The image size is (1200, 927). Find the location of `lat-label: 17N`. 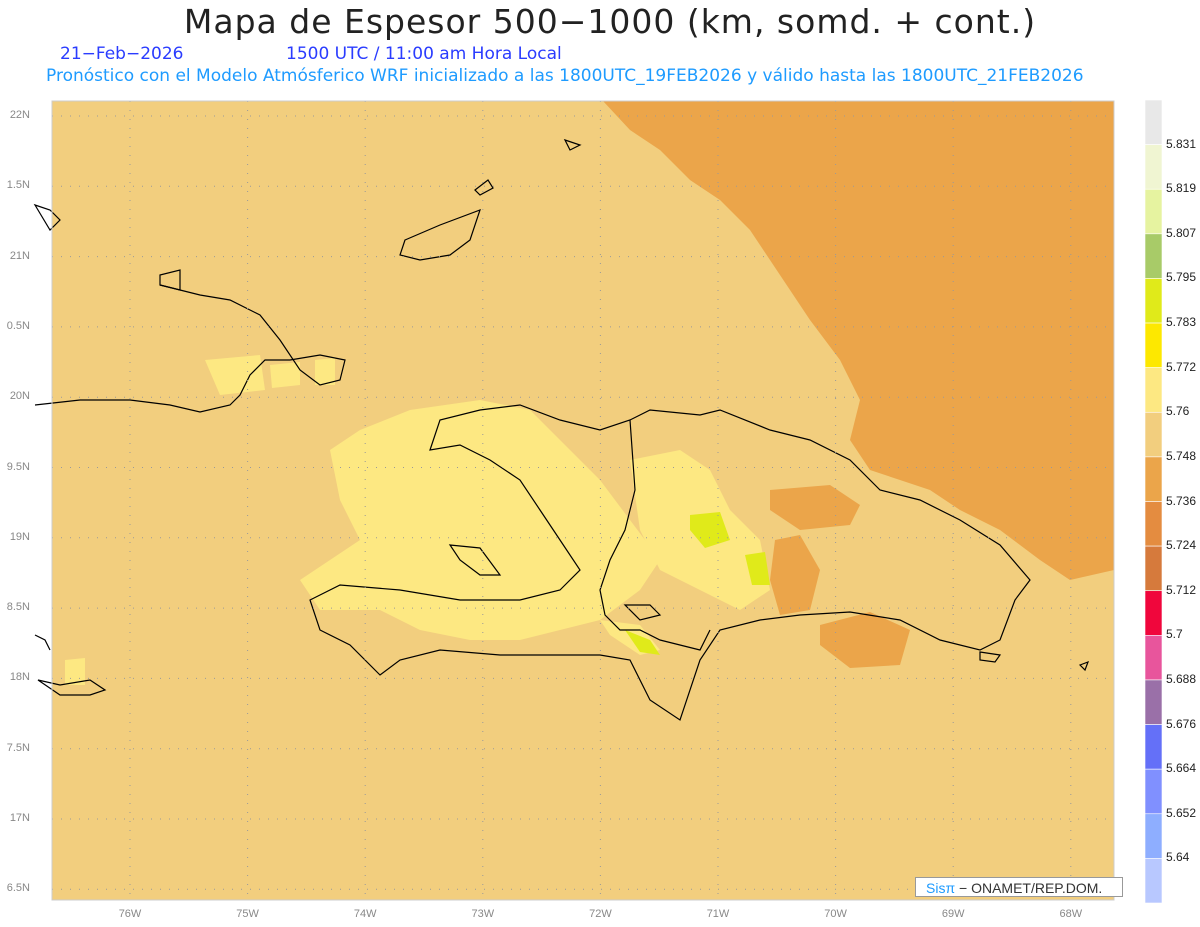

lat-label: 17N is located at coordinates (19, 818).